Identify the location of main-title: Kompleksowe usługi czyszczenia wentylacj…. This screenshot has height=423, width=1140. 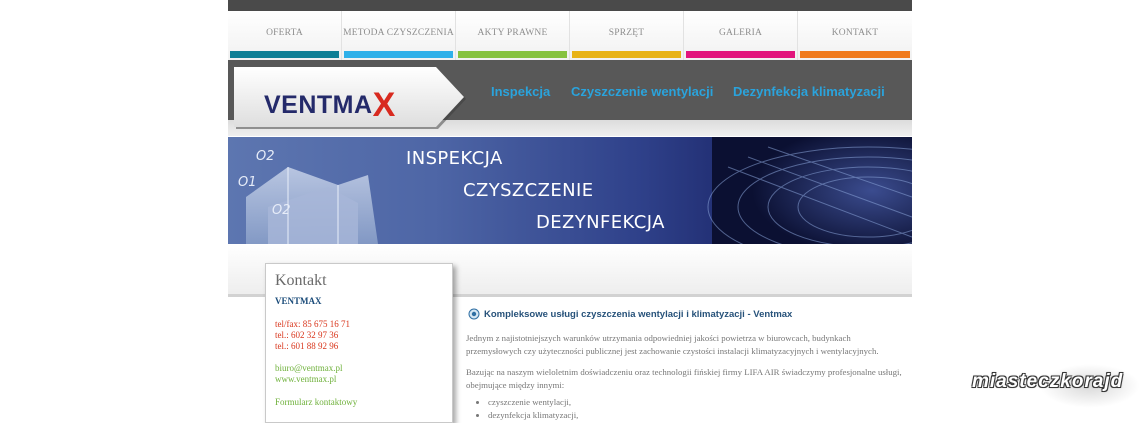
(638, 314).